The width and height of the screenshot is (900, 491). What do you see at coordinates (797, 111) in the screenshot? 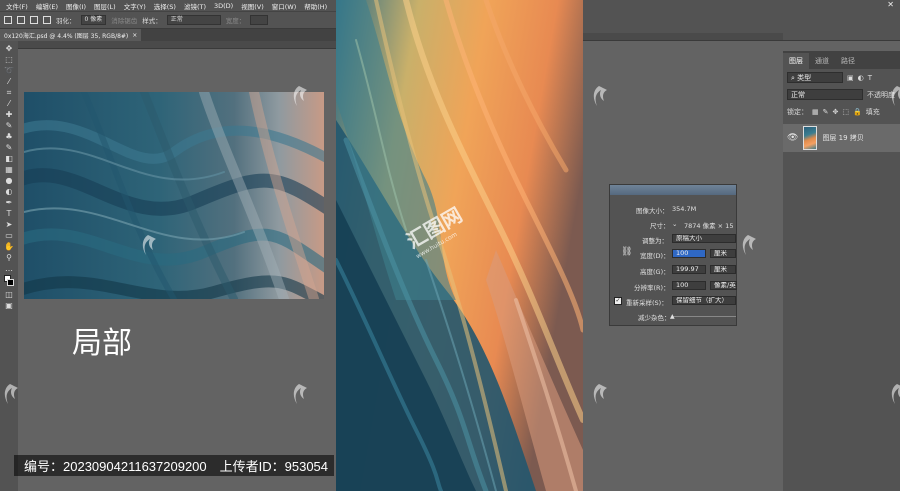
I see `lock-label: 锁定：` at bounding box center [797, 111].